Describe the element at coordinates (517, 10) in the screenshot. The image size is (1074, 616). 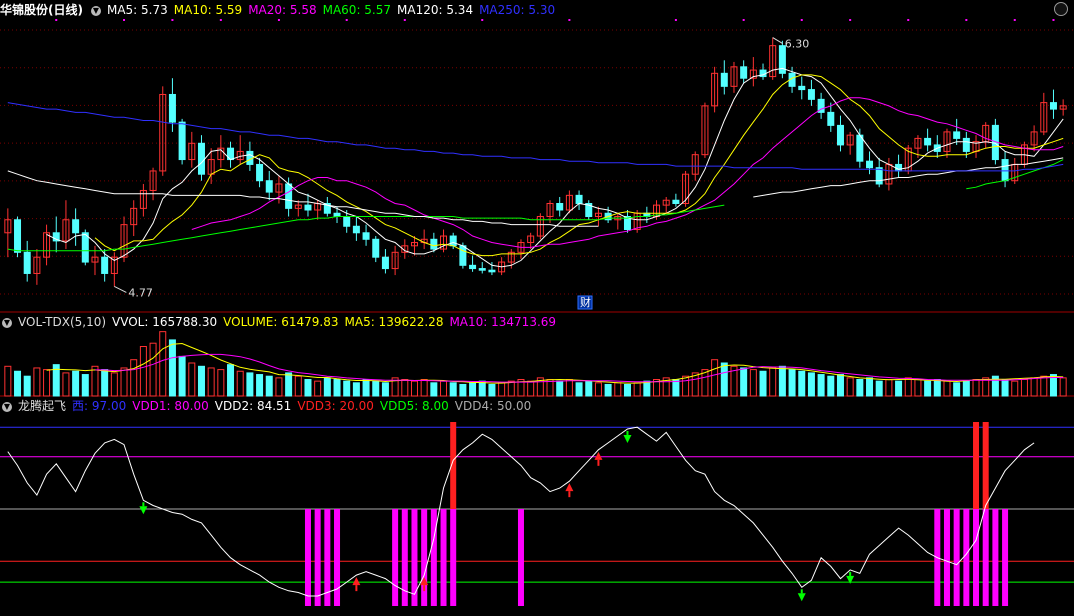
I see `ma-legend-item: MA250: 5.30` at that location.